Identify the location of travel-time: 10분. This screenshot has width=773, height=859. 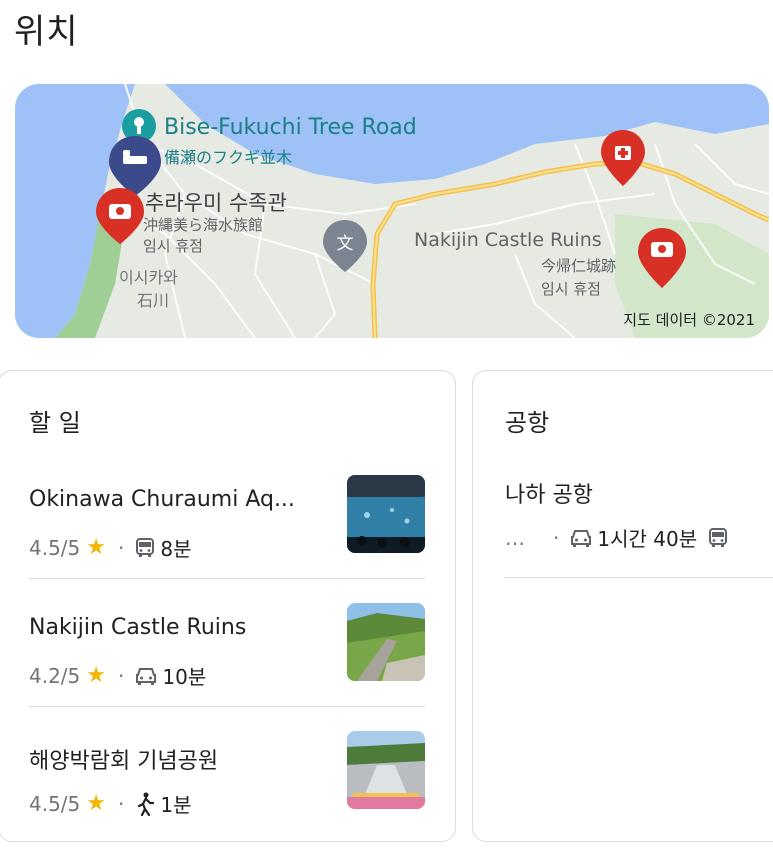
(184, 677).